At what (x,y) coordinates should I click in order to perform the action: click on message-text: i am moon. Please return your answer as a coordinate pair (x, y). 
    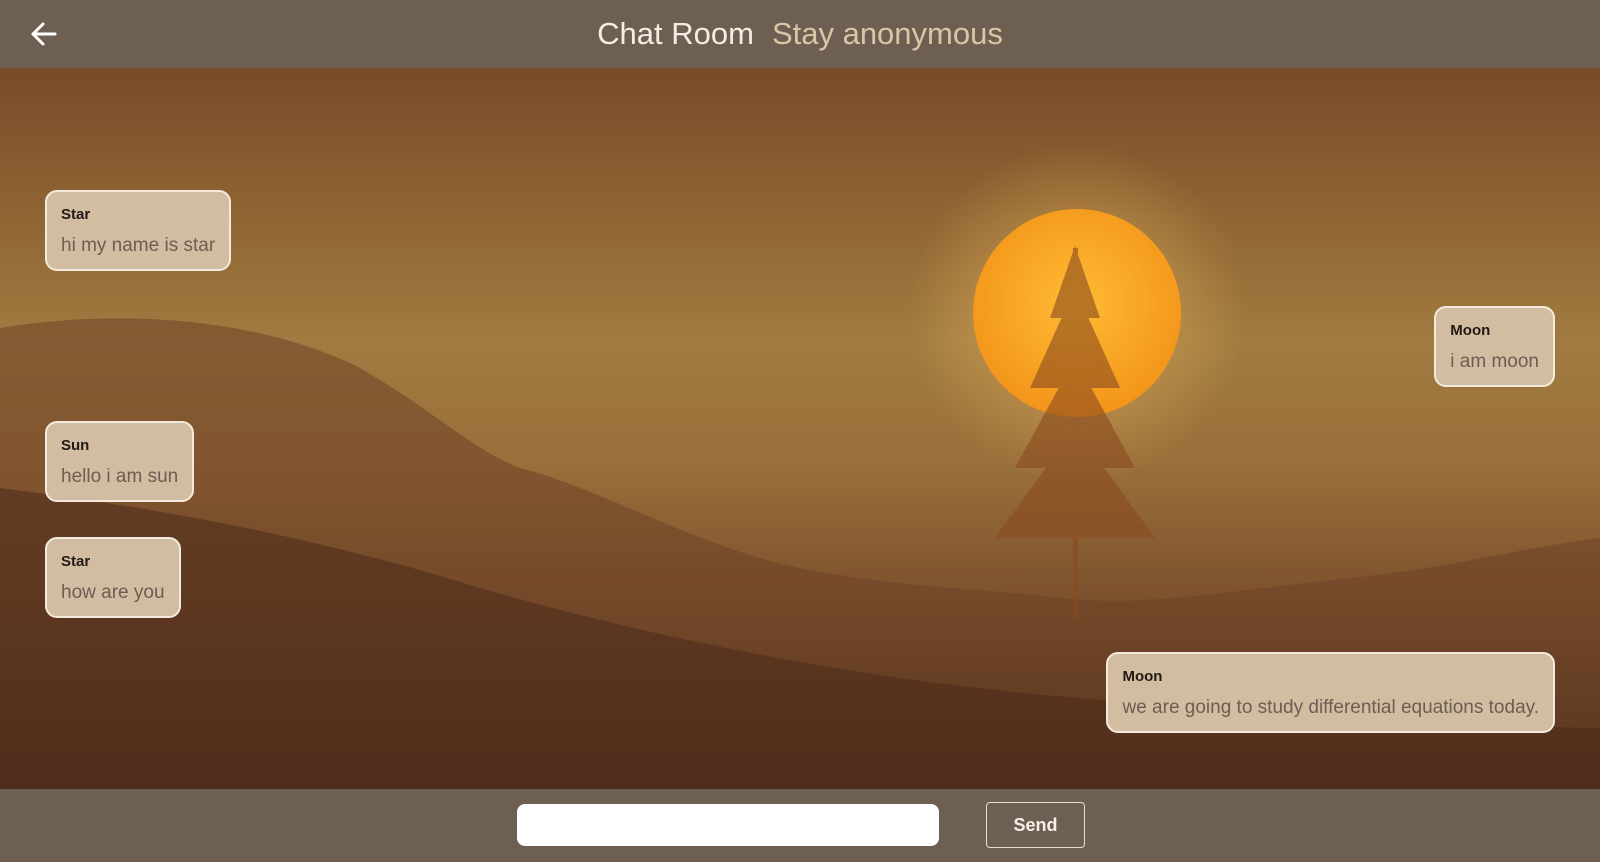
    Looking at the image, I should click on (1494, 361).